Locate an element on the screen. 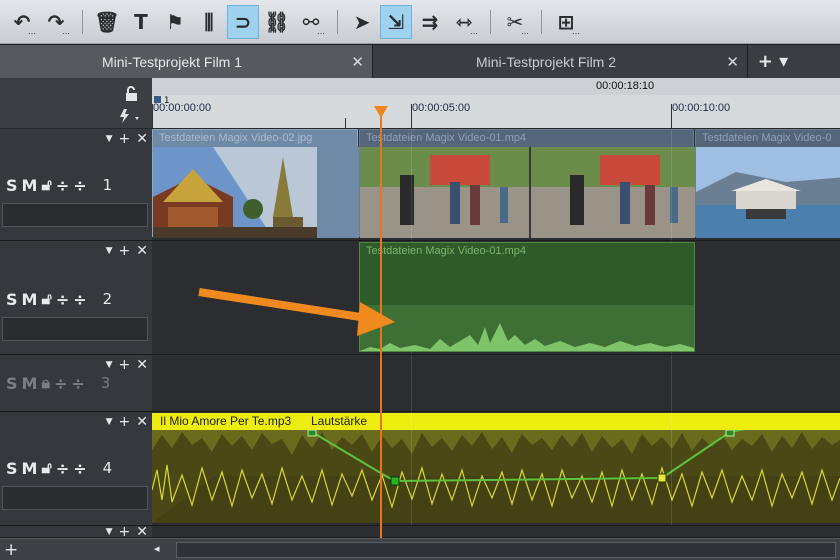 This screenshot has width=840, height=560. title-text-button: T is located at coordinates (141, 22).